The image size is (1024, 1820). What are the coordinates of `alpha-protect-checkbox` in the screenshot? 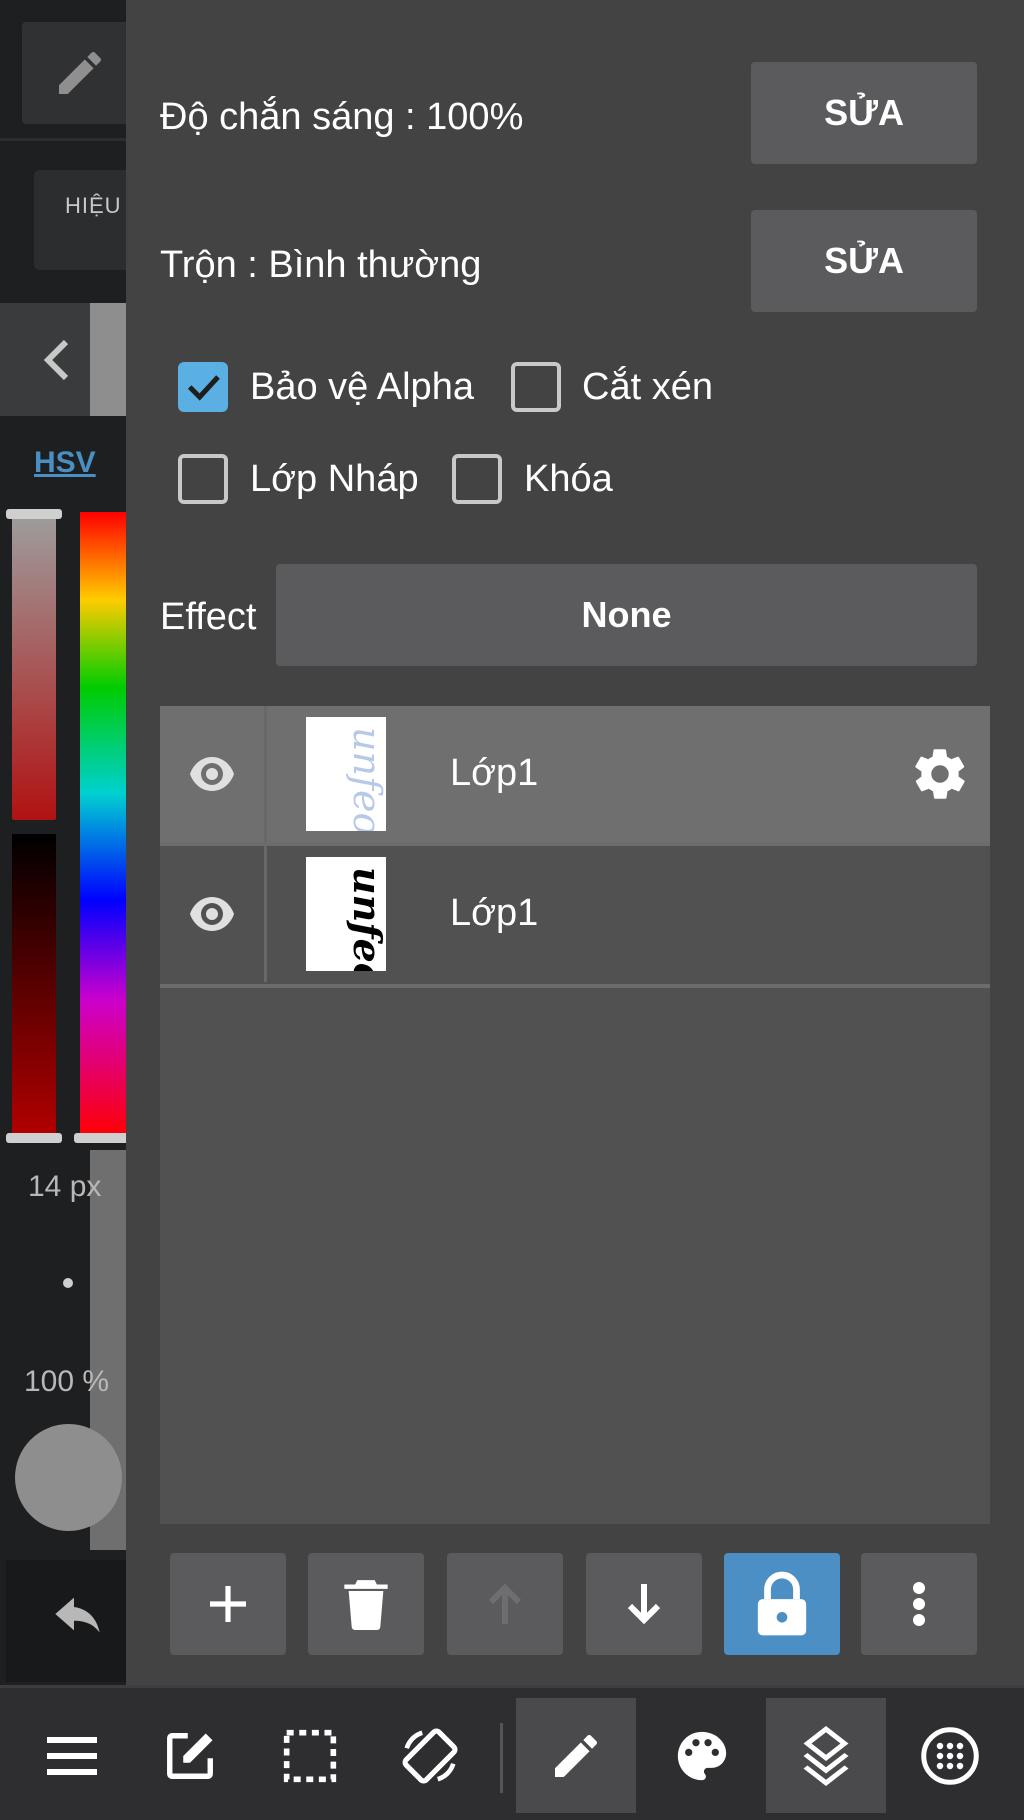 It's located at (203, 387).